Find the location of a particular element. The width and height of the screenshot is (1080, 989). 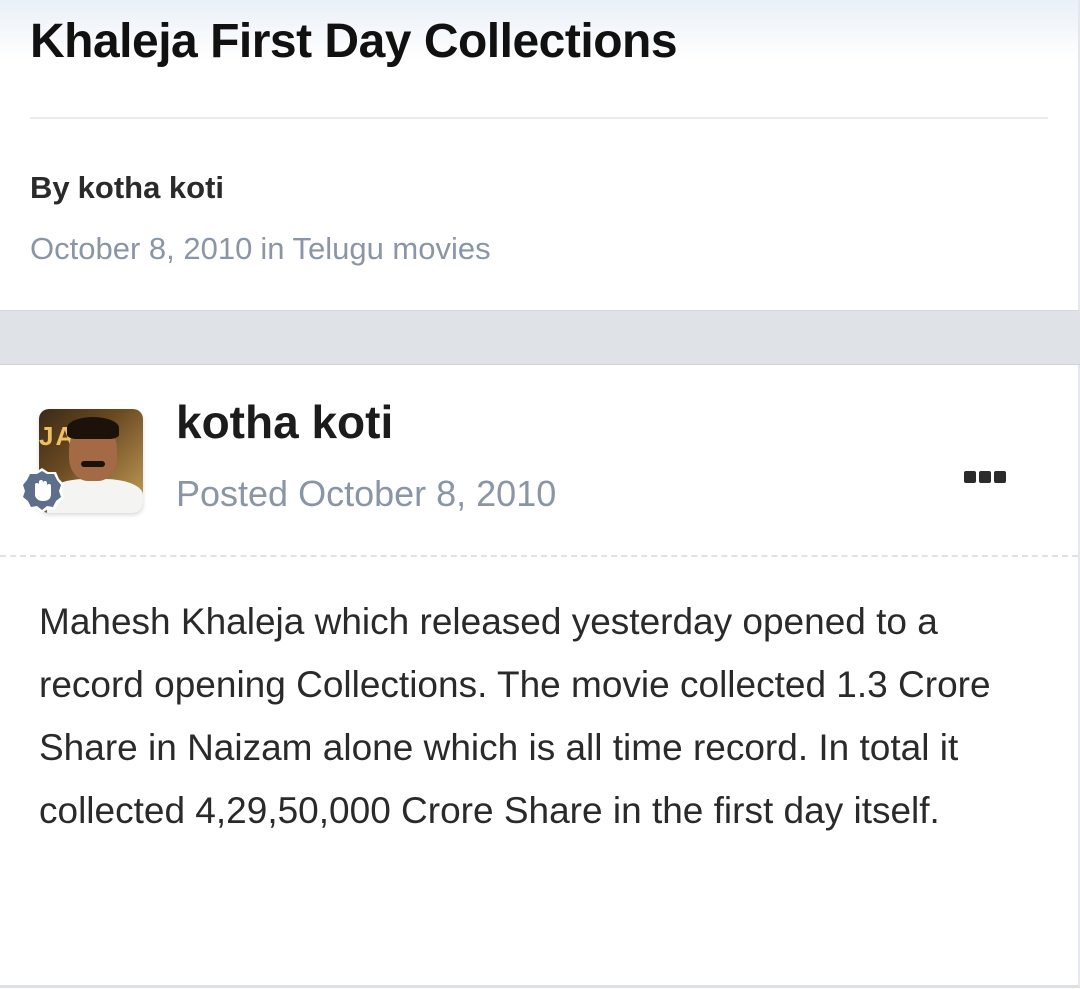

post-author-link: kotha koti is located at coordinates (284, 422).